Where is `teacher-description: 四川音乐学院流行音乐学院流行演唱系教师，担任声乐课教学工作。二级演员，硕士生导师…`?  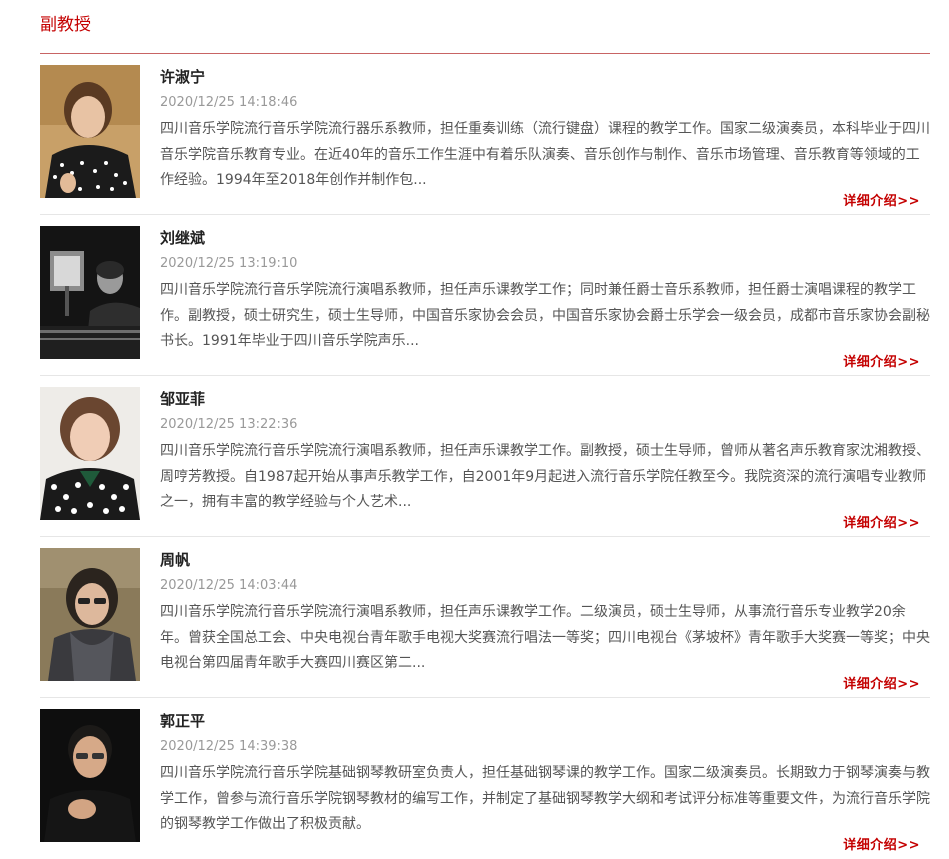 teacher-description: 四川音乐学院流行音乐学院流行演唱系教师，担任声乐课教学工作。二级演员，硕士生导师… is located at coordinates (545, 637).